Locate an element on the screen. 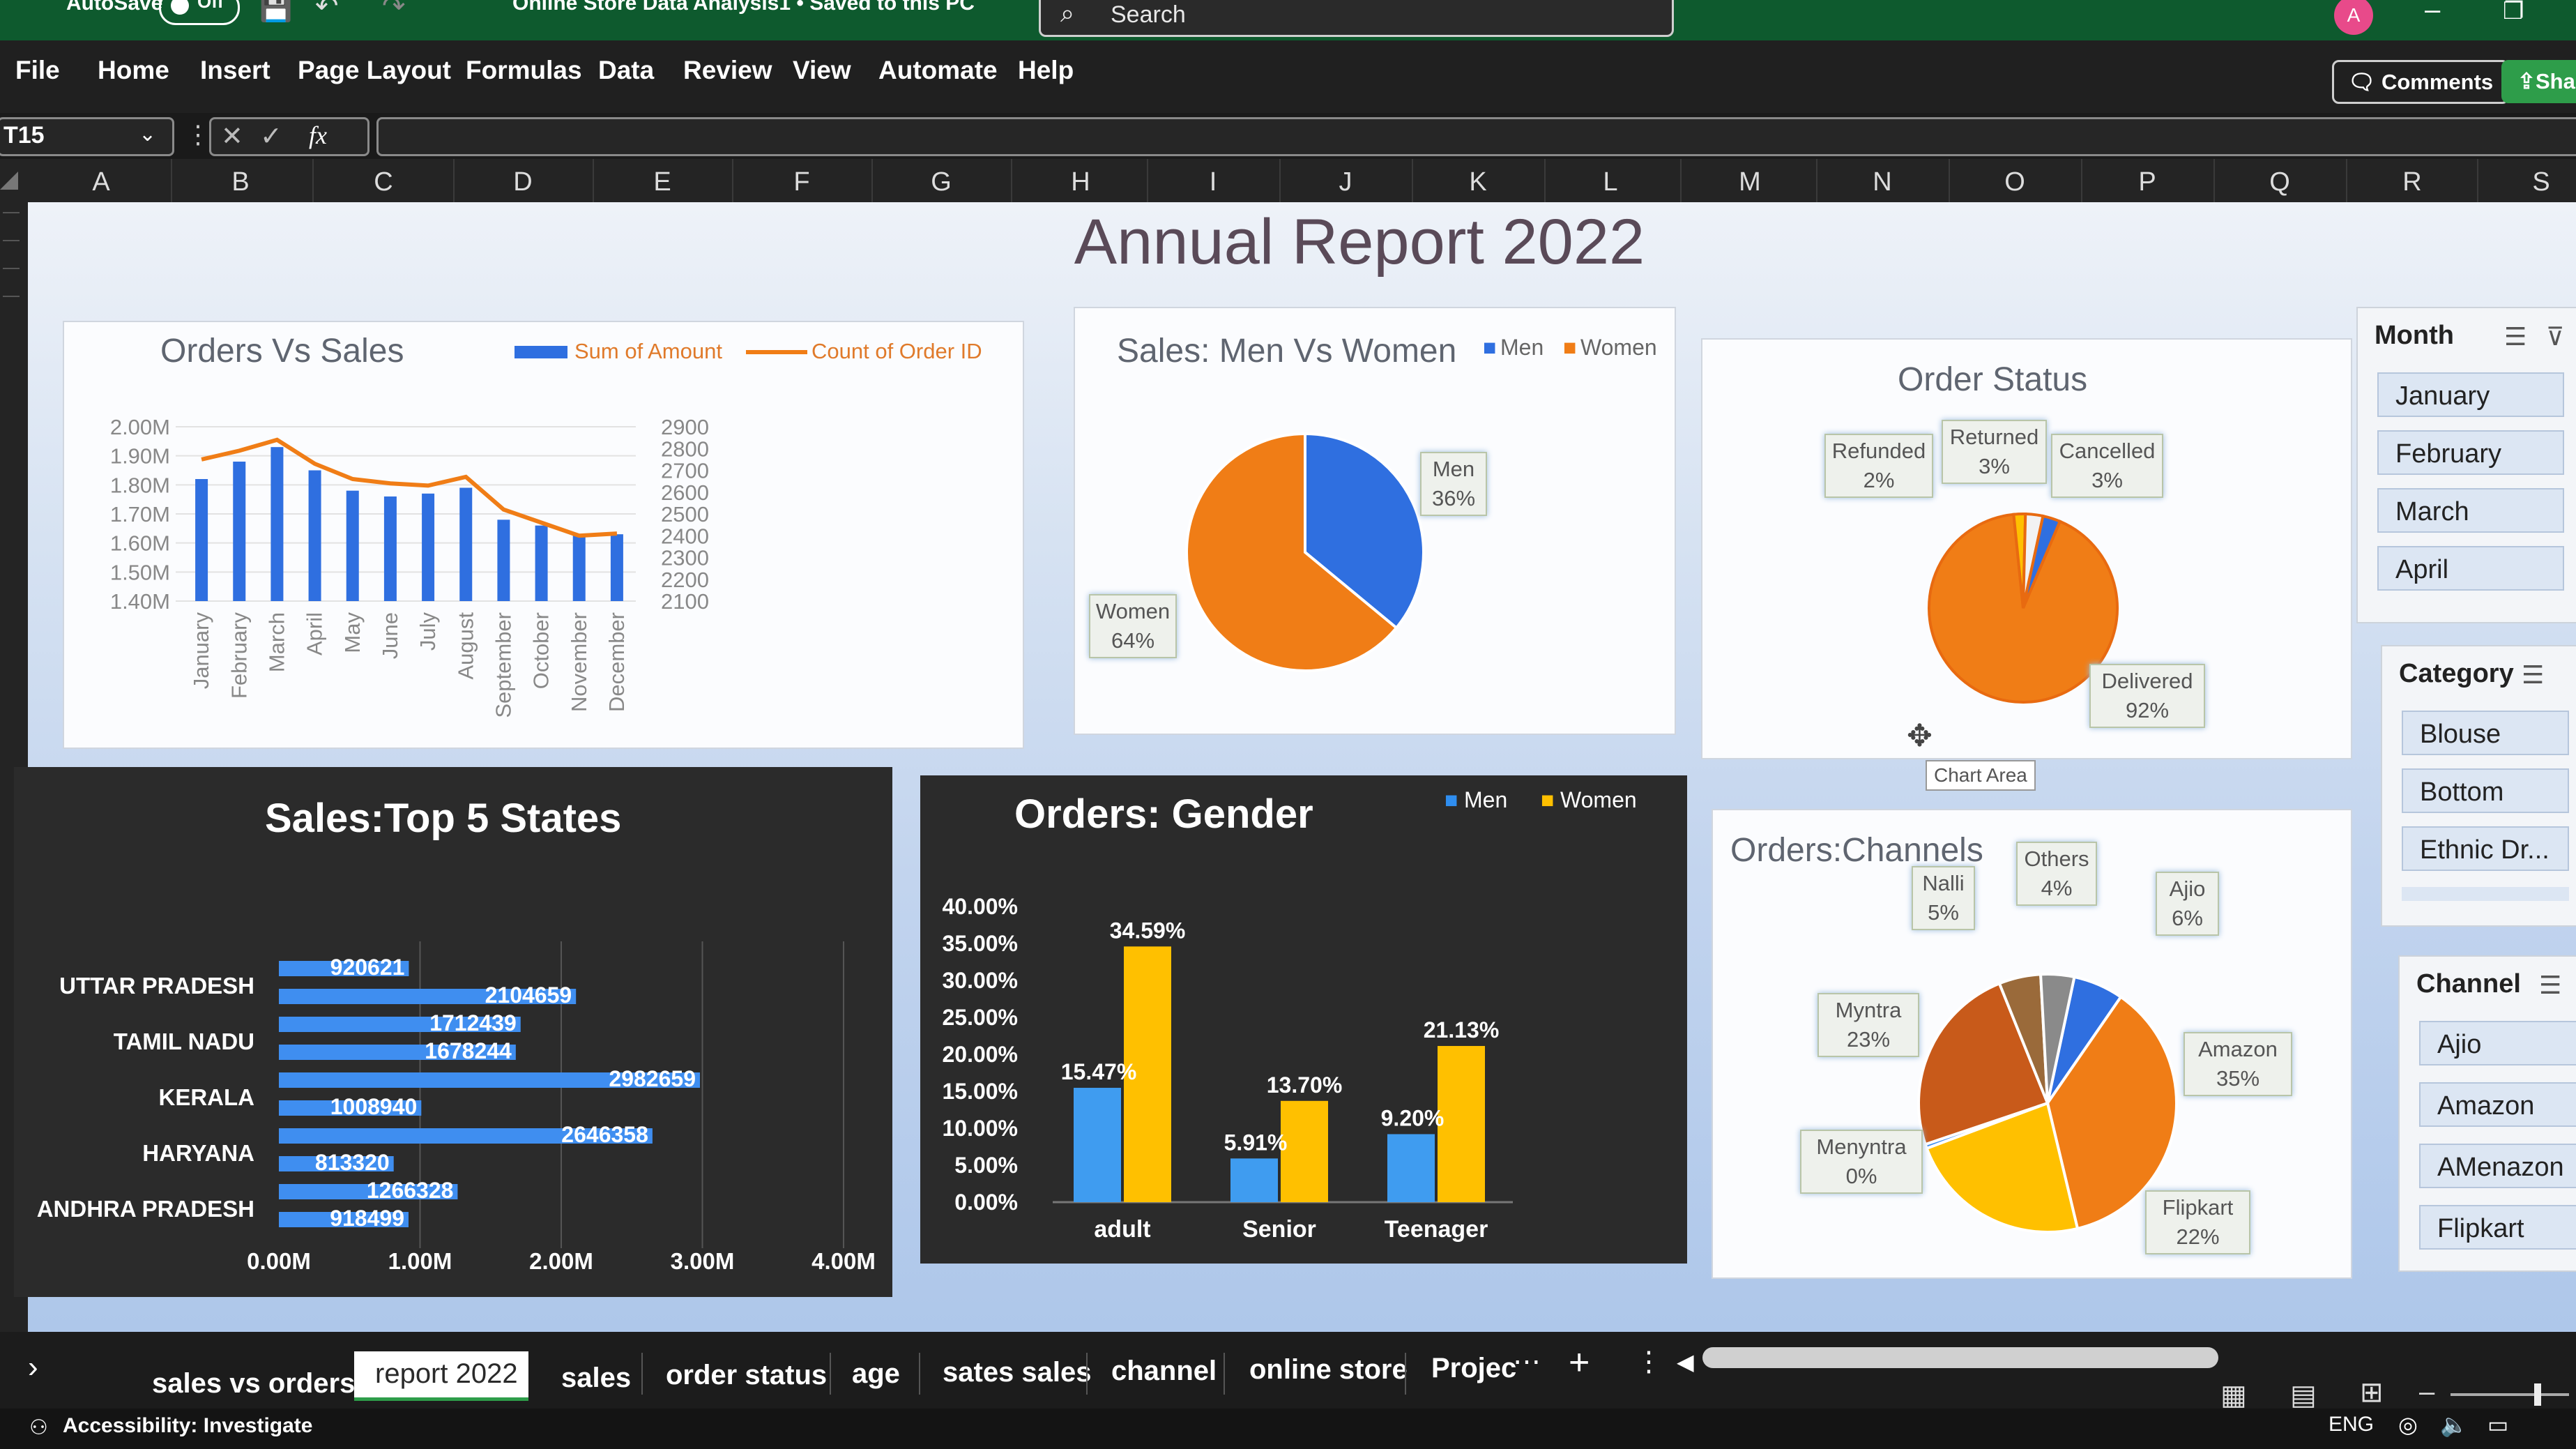  accessibility-status: Accessibility: Investigate is located at coordinates (188, 1426).